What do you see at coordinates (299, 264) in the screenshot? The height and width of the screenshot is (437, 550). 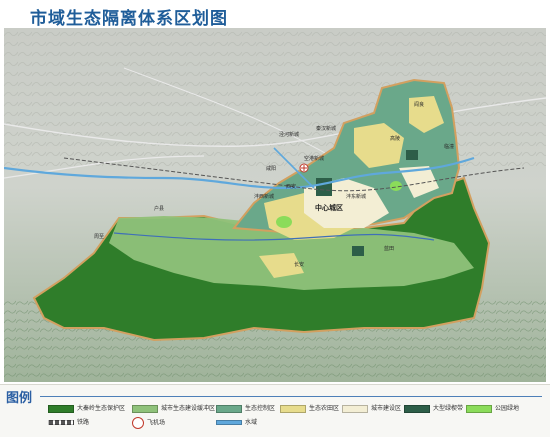 I see `place-label: 长安` at bounding box center [299, 264].